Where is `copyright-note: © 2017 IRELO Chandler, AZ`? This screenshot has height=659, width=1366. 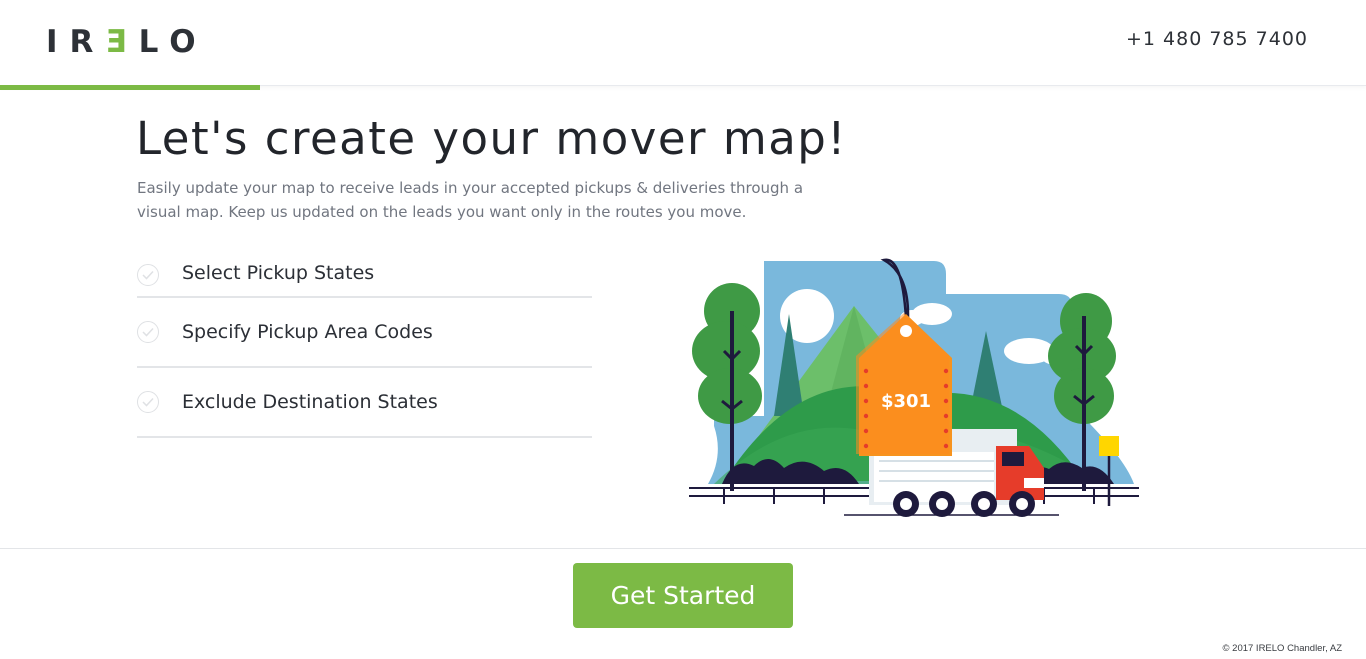 copyright-note: © 2017 IRELO Chandler, AZ is located at coordinates (1282, 648).